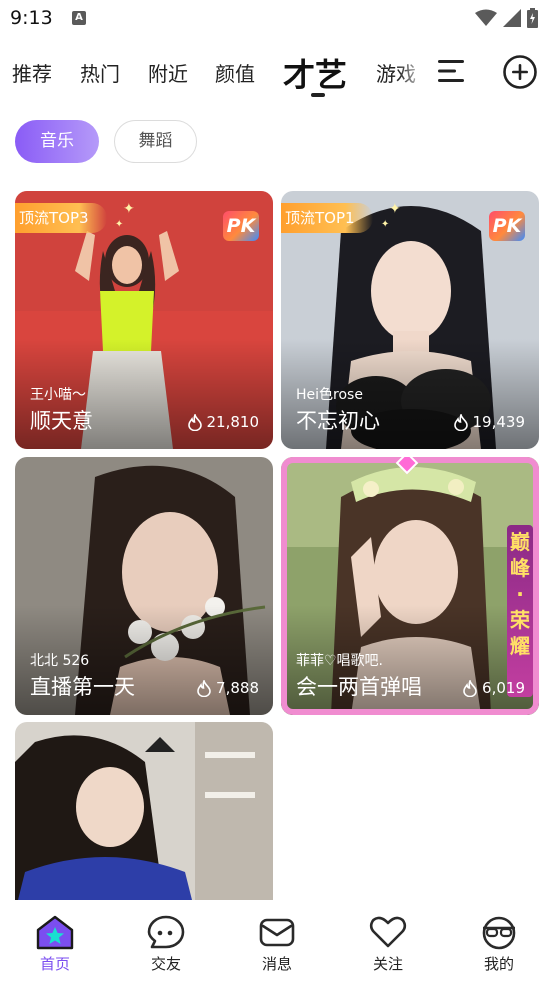  Describe the element at coordinates (410, 320) in the screenshot. I see `live-card: 顶流TOP1 ✦ ✦ PK Hei色rose 不忘初心 19,439` at that location.